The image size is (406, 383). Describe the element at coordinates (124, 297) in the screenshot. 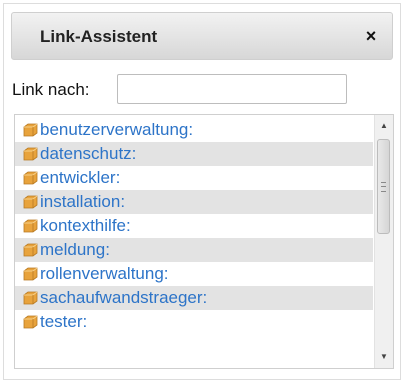

I see `namespace-label: sachaufwandstraeger:` at that location.